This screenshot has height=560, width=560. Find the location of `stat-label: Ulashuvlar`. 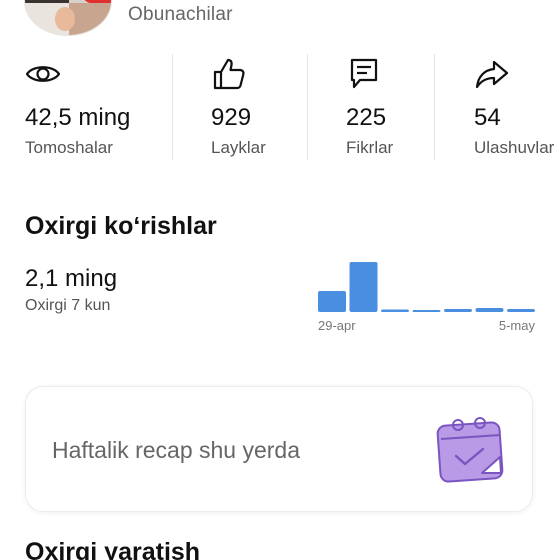

stat-label: Ulashuvlar is located at coordinates (514, 147).